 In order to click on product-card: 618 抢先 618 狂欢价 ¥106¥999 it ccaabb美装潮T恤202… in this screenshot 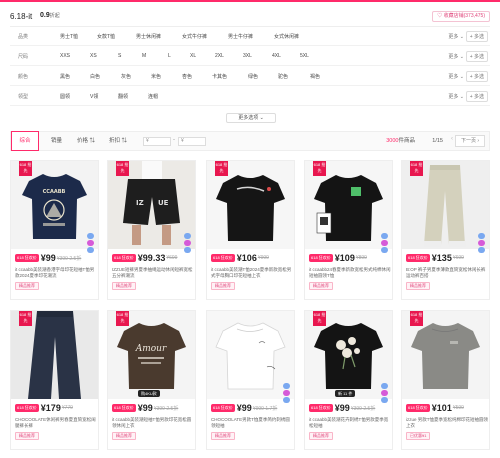, I will do `click(250, 230)`.